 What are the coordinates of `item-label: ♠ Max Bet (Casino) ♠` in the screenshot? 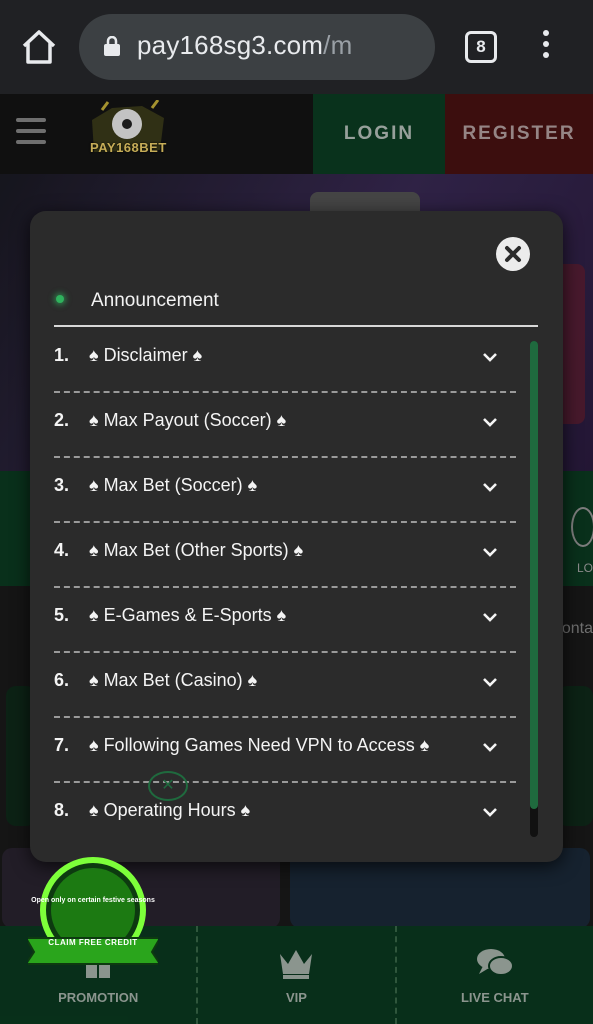 It's located at (173, 680).